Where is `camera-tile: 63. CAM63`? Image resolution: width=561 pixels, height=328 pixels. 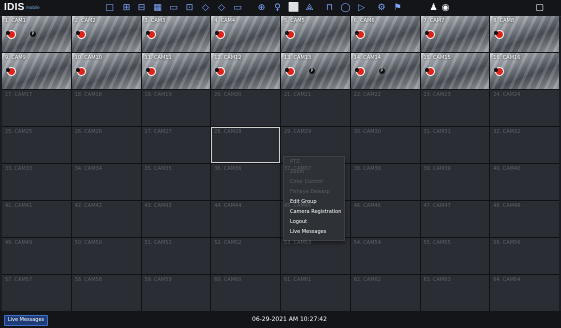 camera-tile: 63. CAM63 is located at coordinates (455, 293).